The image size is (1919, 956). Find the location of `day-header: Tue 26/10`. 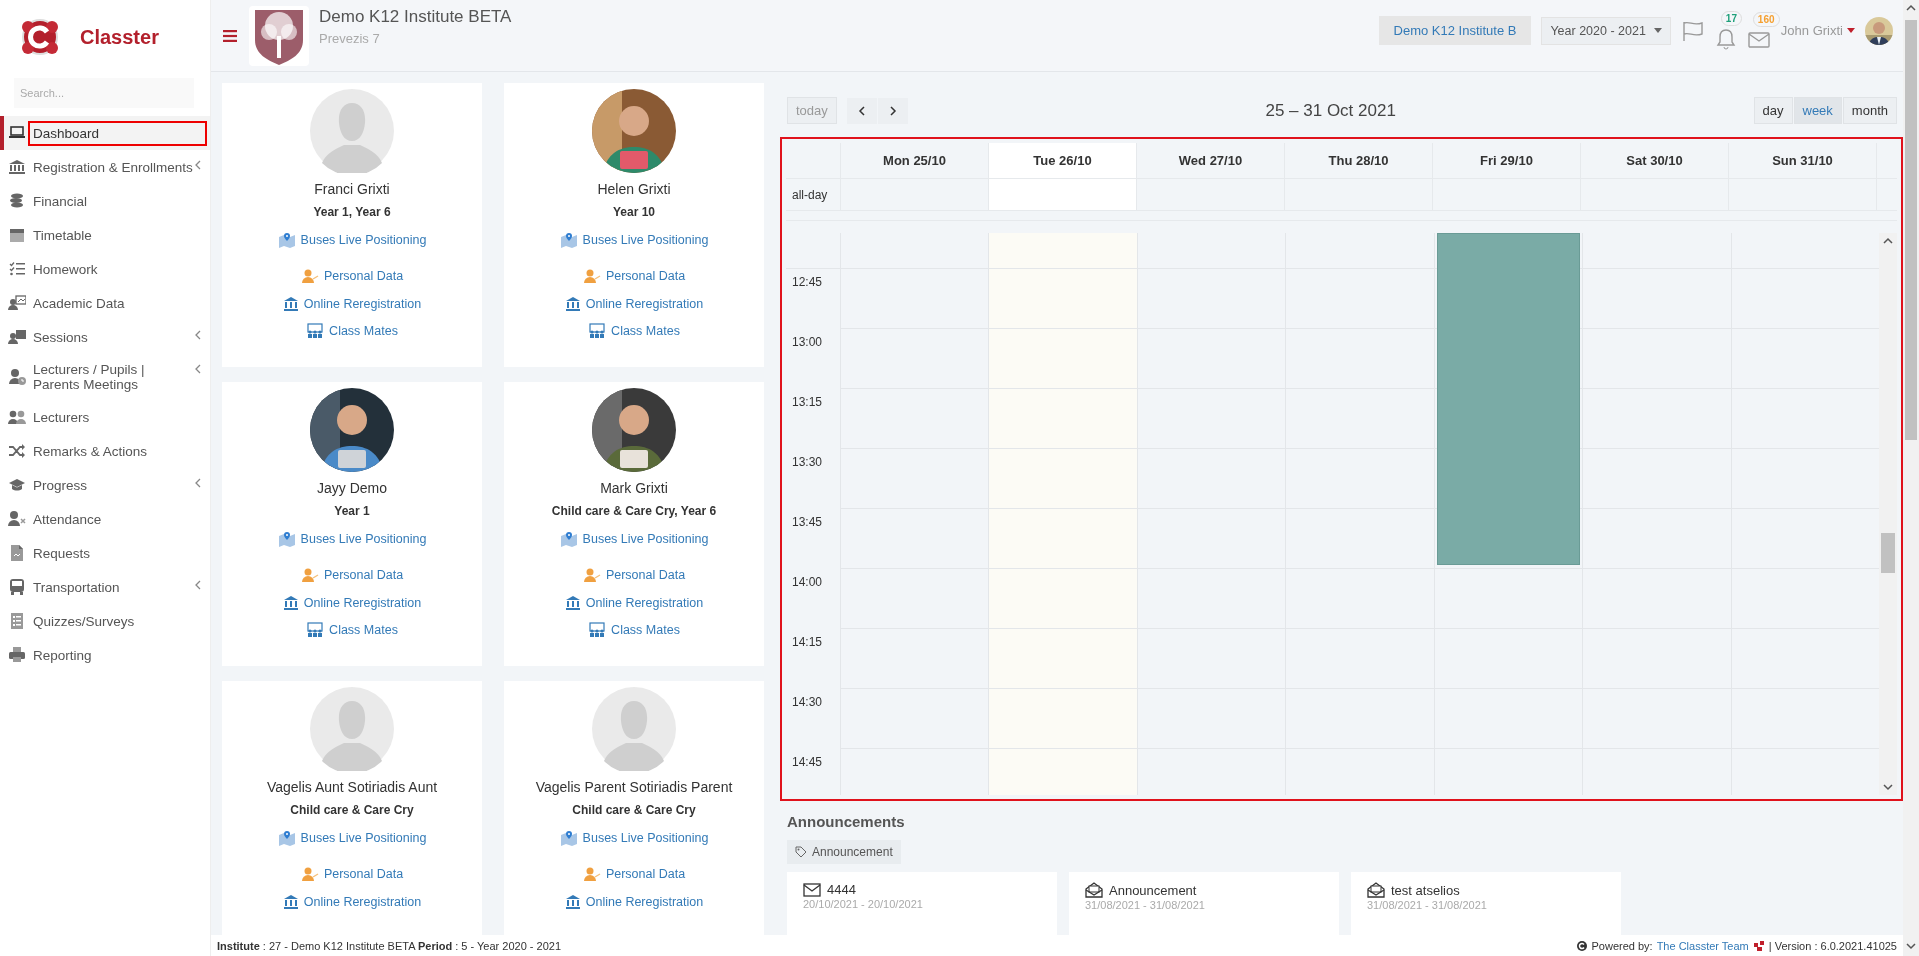

day-header: Tue 26/10 is located at coordinates (1062, 160).